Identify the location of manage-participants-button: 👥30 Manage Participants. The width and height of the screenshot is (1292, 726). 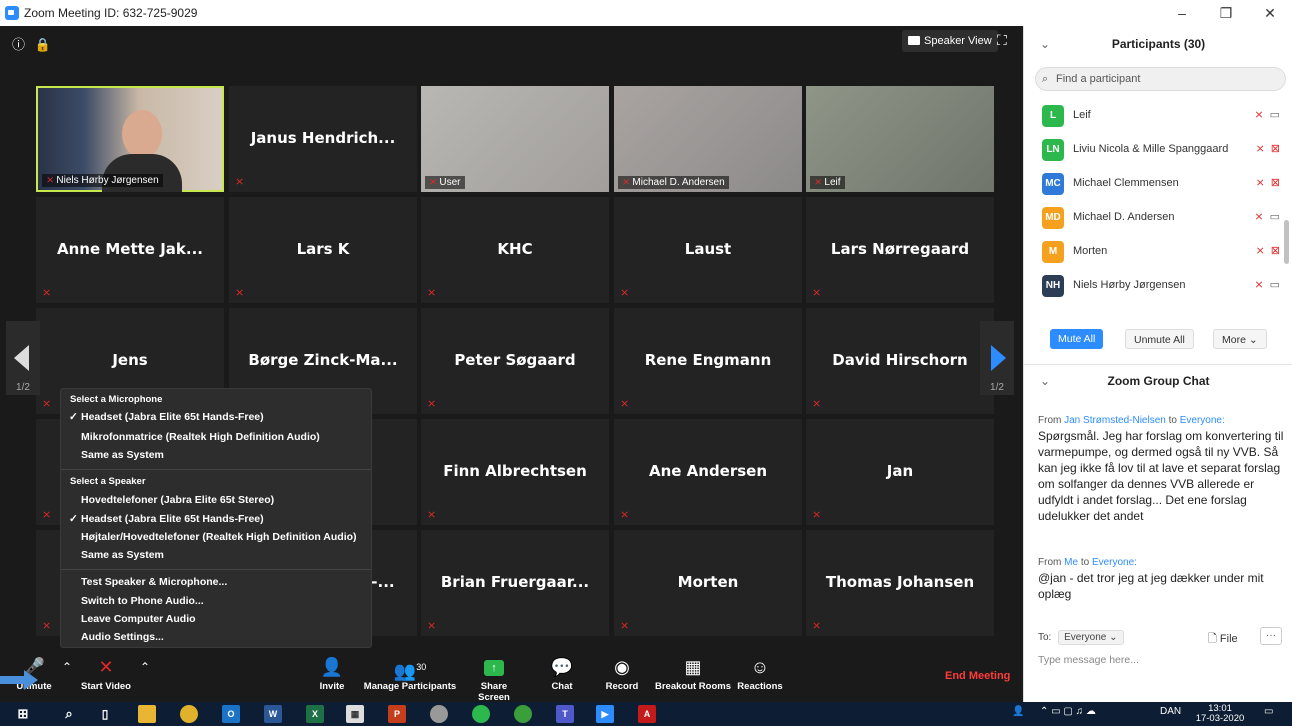
(410, 677).